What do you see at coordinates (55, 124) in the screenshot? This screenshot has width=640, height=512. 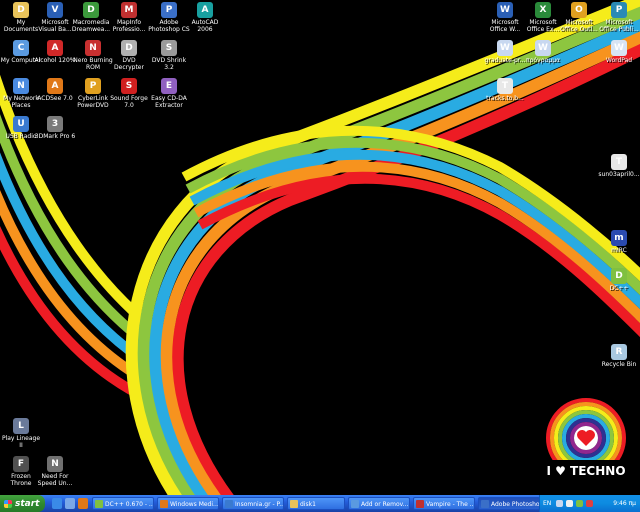 I see `3dmark-icon: 3` at bounding box center [55, 124].